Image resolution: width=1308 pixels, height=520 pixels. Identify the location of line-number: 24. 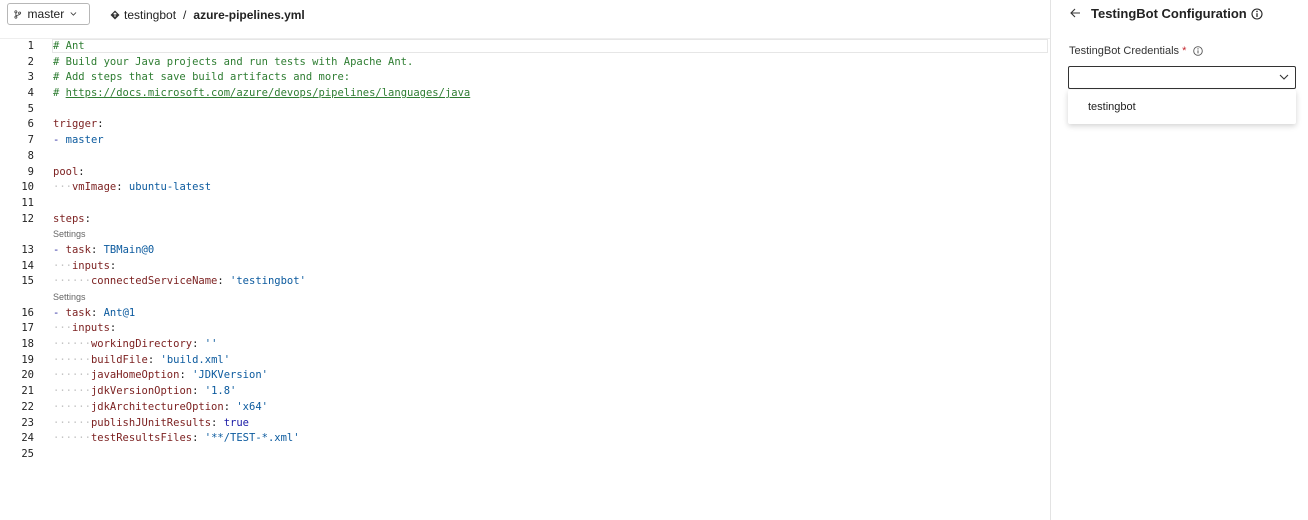
(27, 438).